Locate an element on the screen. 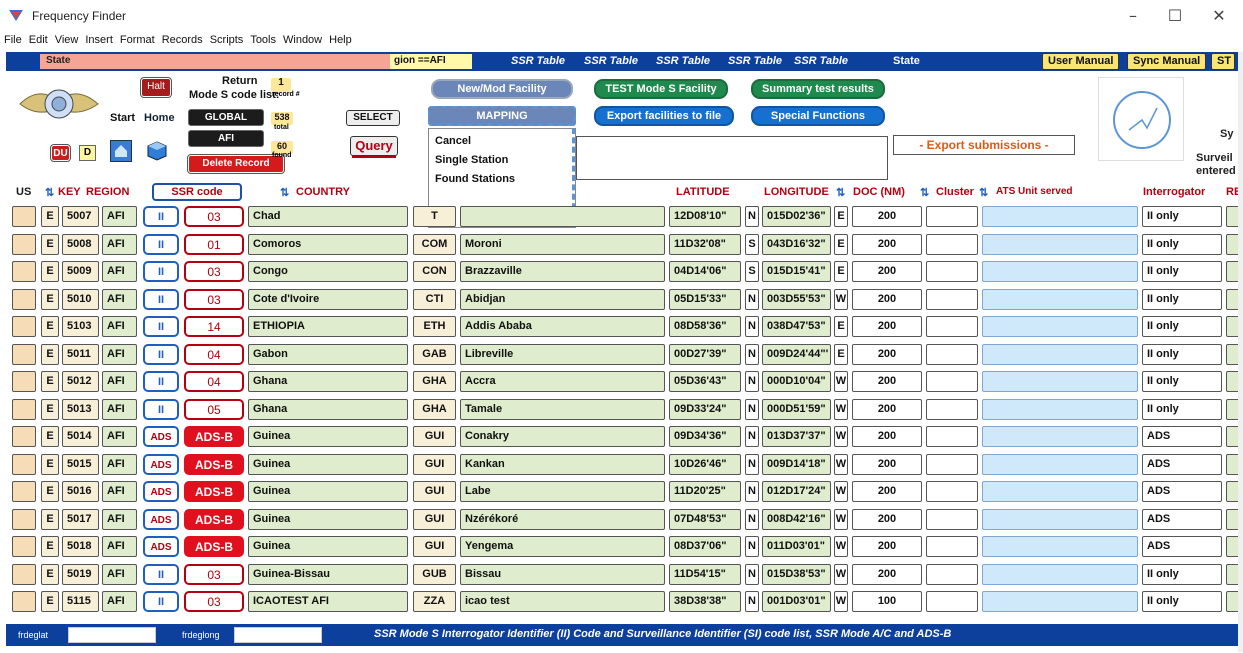 The image size is (1243, 653). country-code-cell: CTI is located at coordinates (434, 299).